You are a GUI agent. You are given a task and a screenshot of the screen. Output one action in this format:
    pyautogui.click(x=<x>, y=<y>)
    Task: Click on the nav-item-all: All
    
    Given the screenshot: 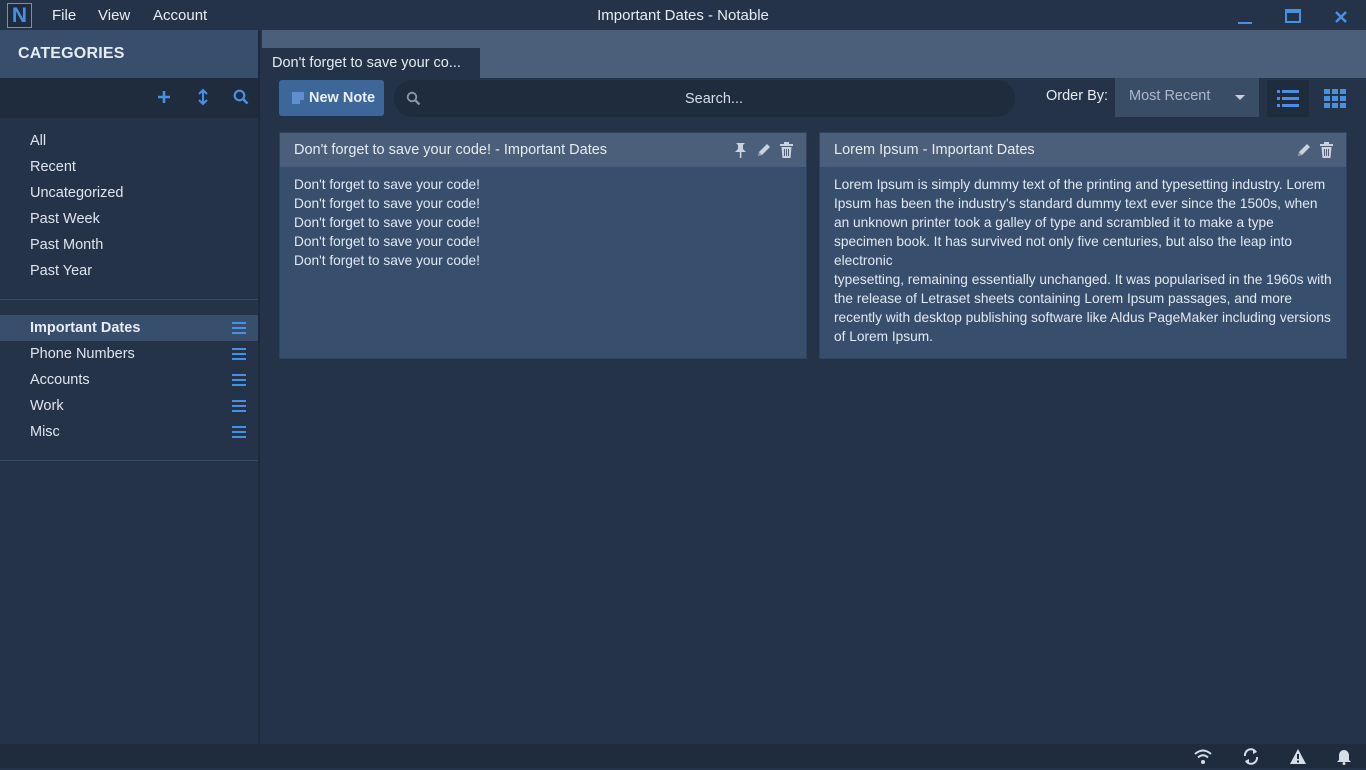 What is the action you would take?
    pyautogui.click(x=129, y=141)
    